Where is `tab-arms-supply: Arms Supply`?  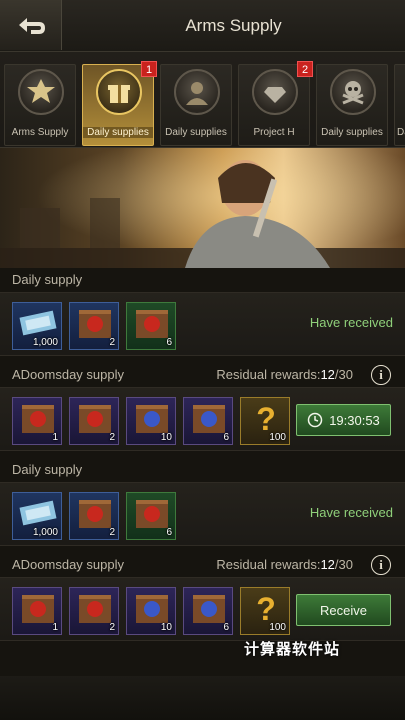 tab-arms-supply: Arms Supply is located at coordinates (40, 105).